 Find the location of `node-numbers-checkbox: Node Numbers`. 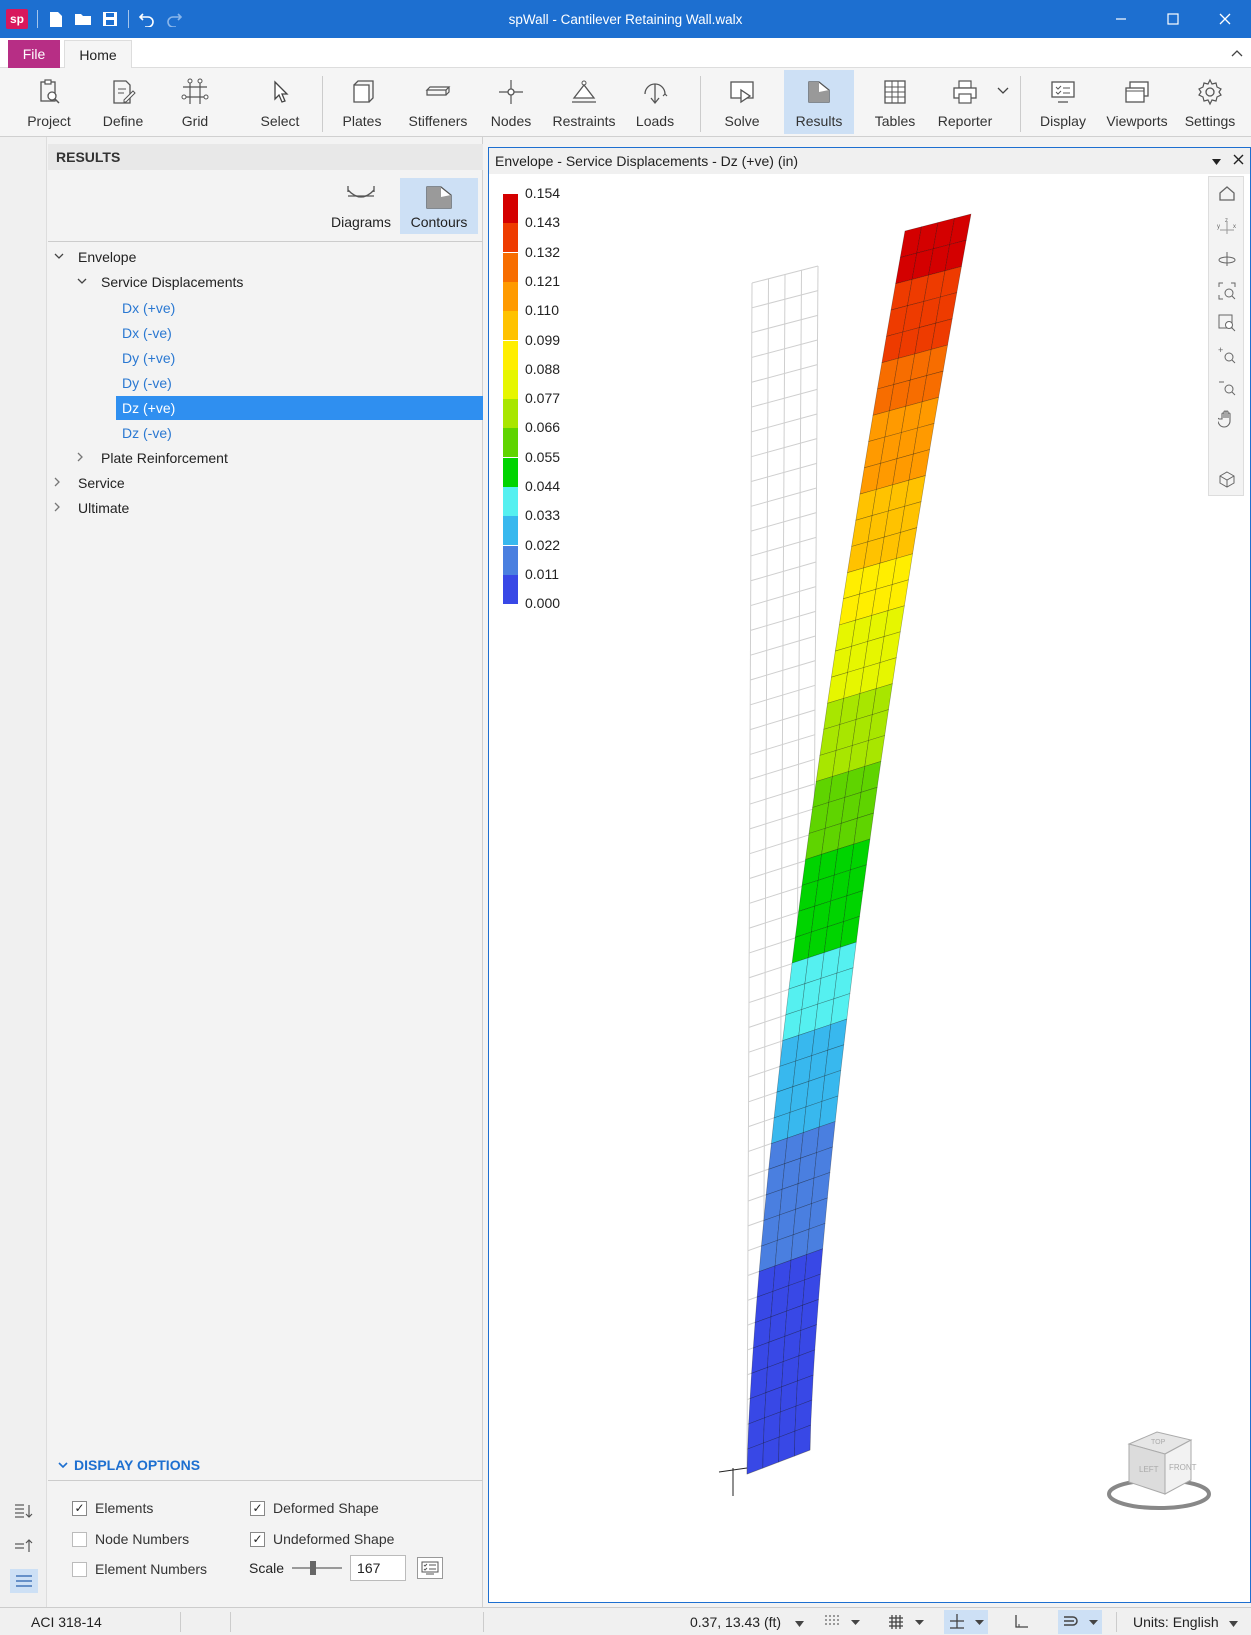

node-numbers-checkbox: Node Numbers is located at coordinates (130, 1539).